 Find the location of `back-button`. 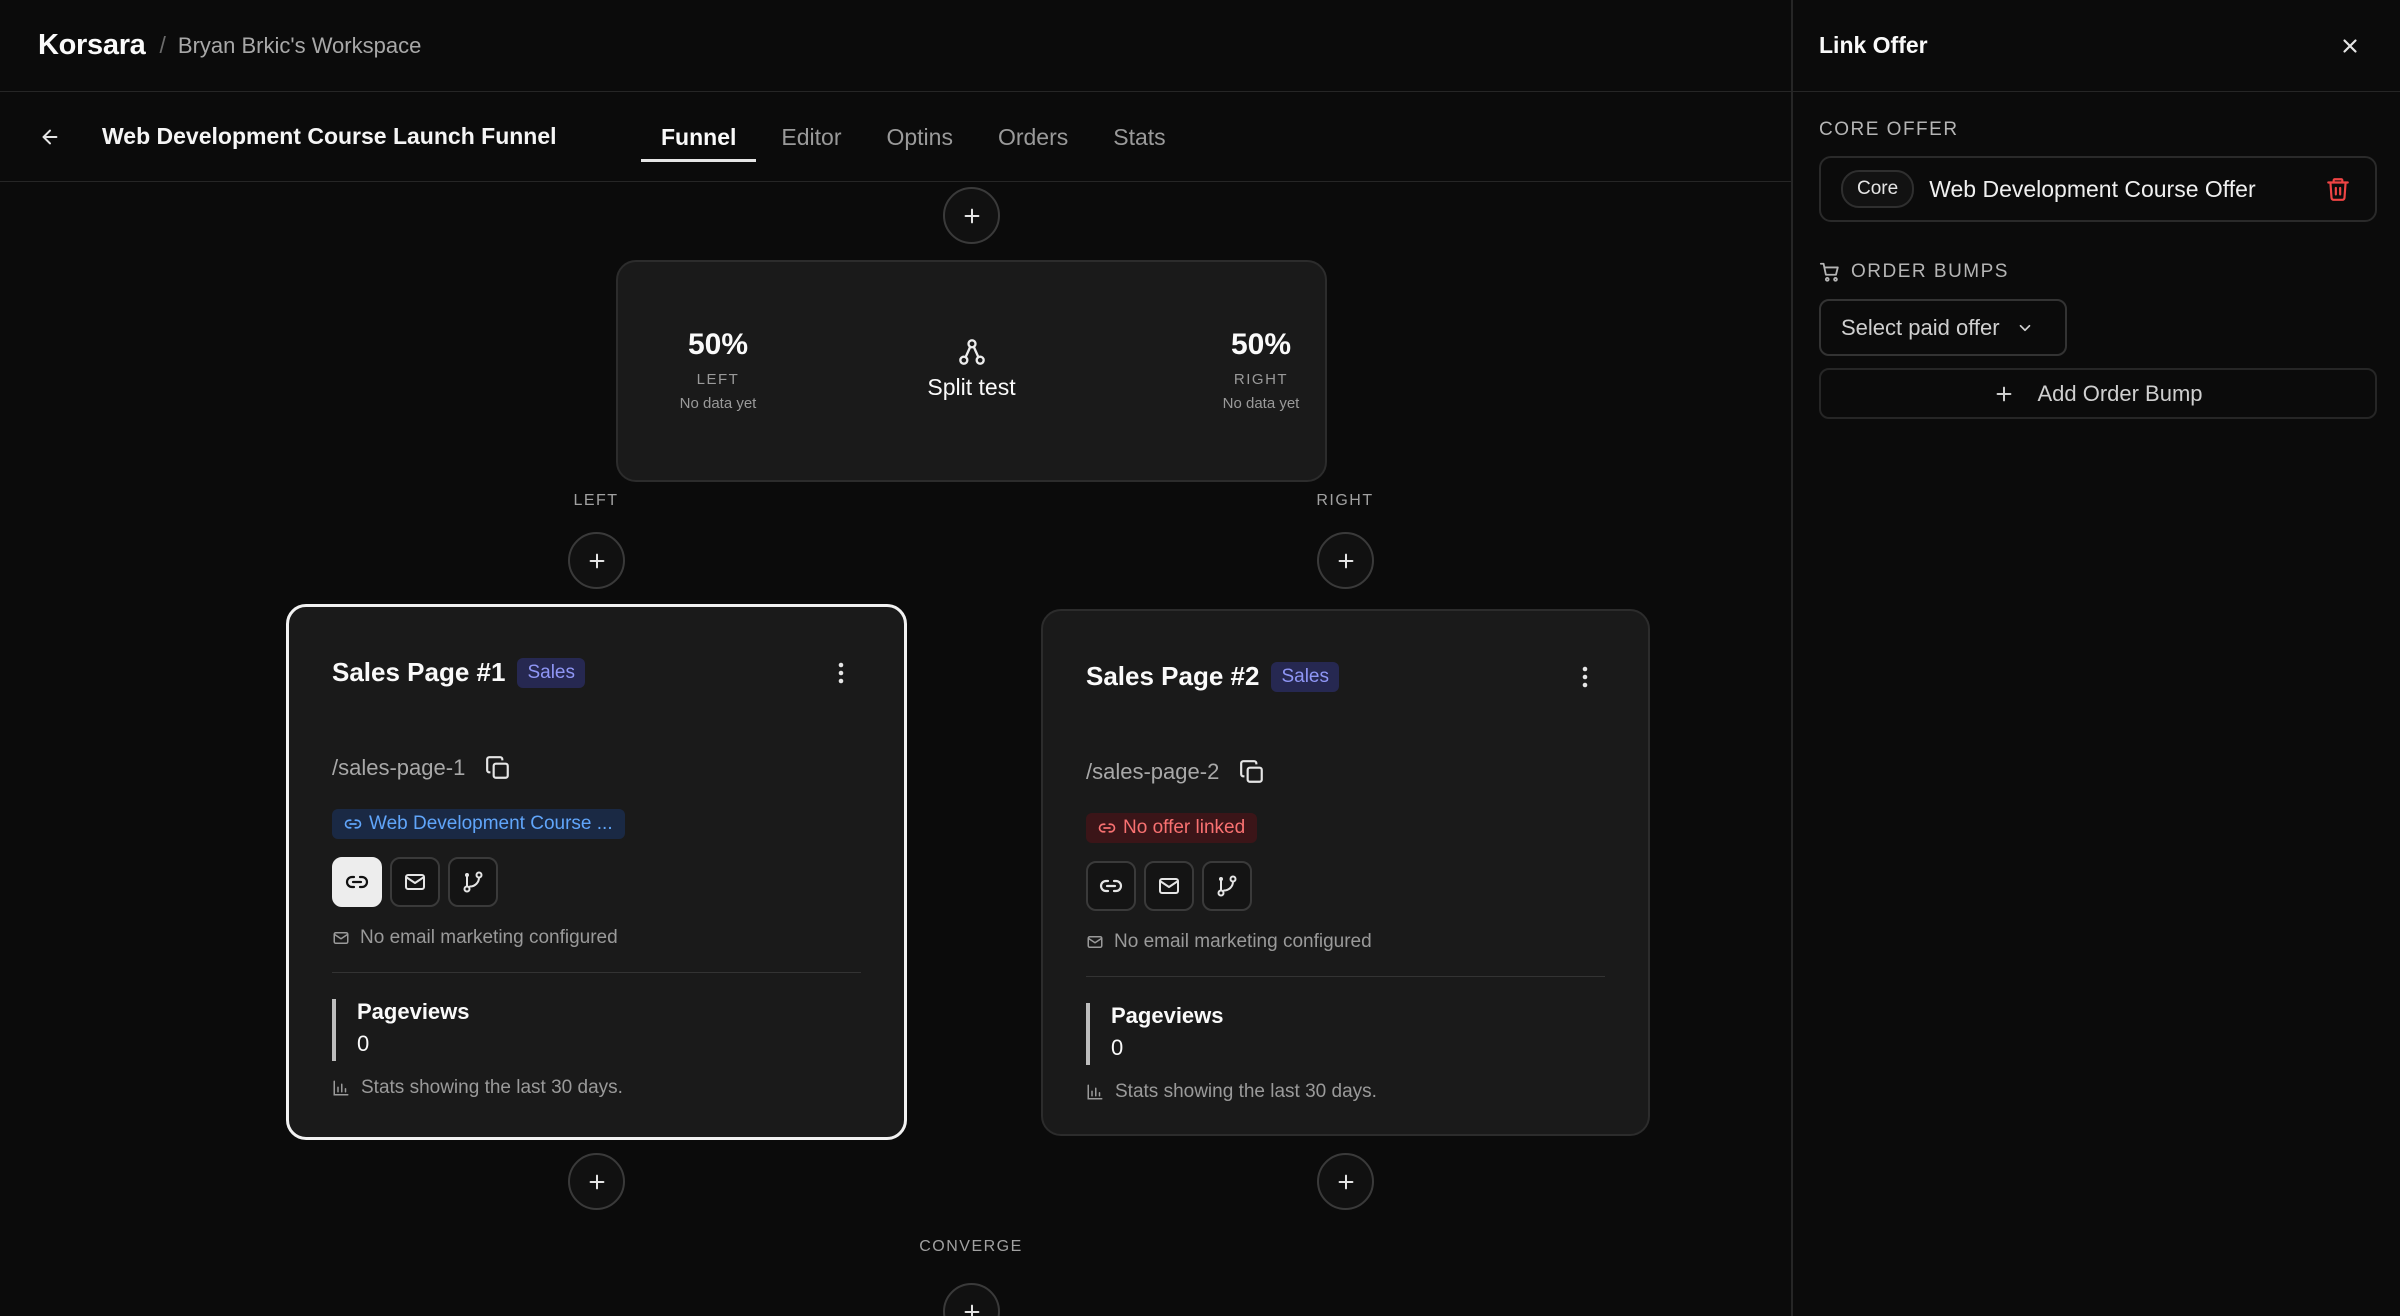

back-button is located at coordinates (50, 137).